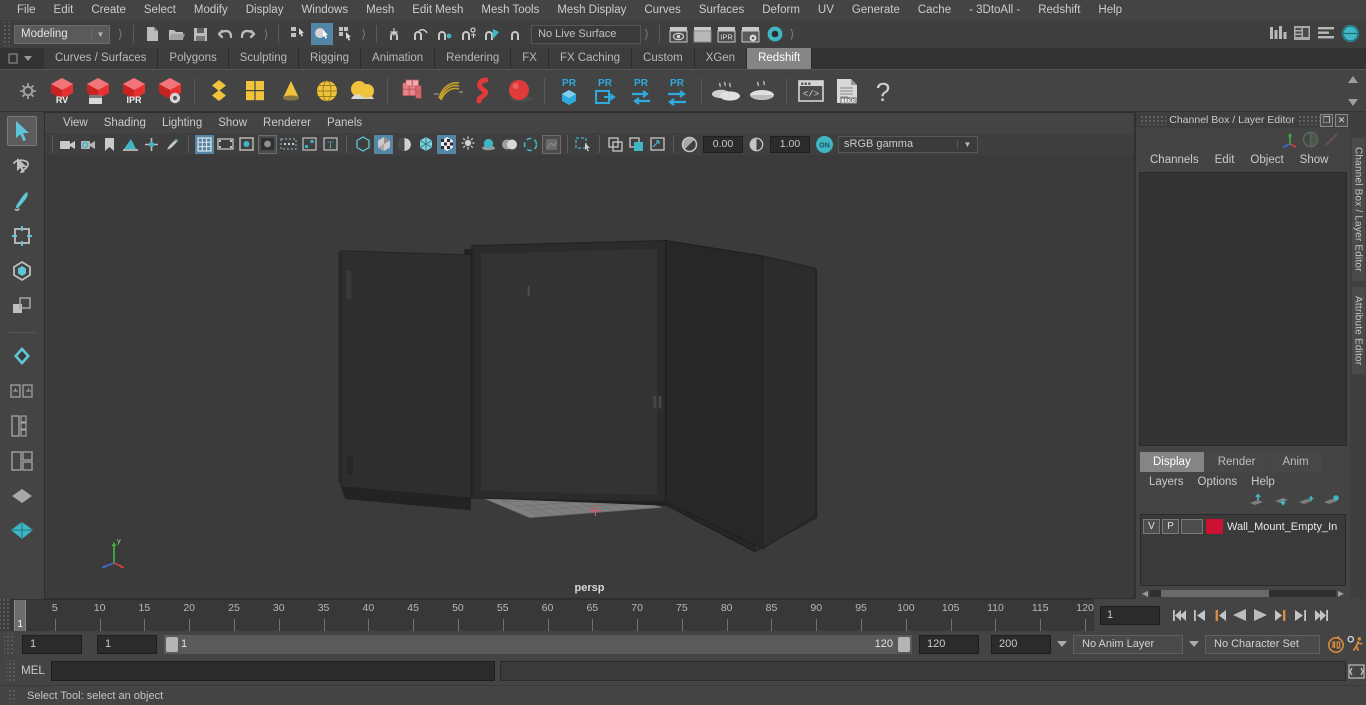  Describe the element at coordinates (26, 10) in the screenshot. I see `menu-file: File` at that location.